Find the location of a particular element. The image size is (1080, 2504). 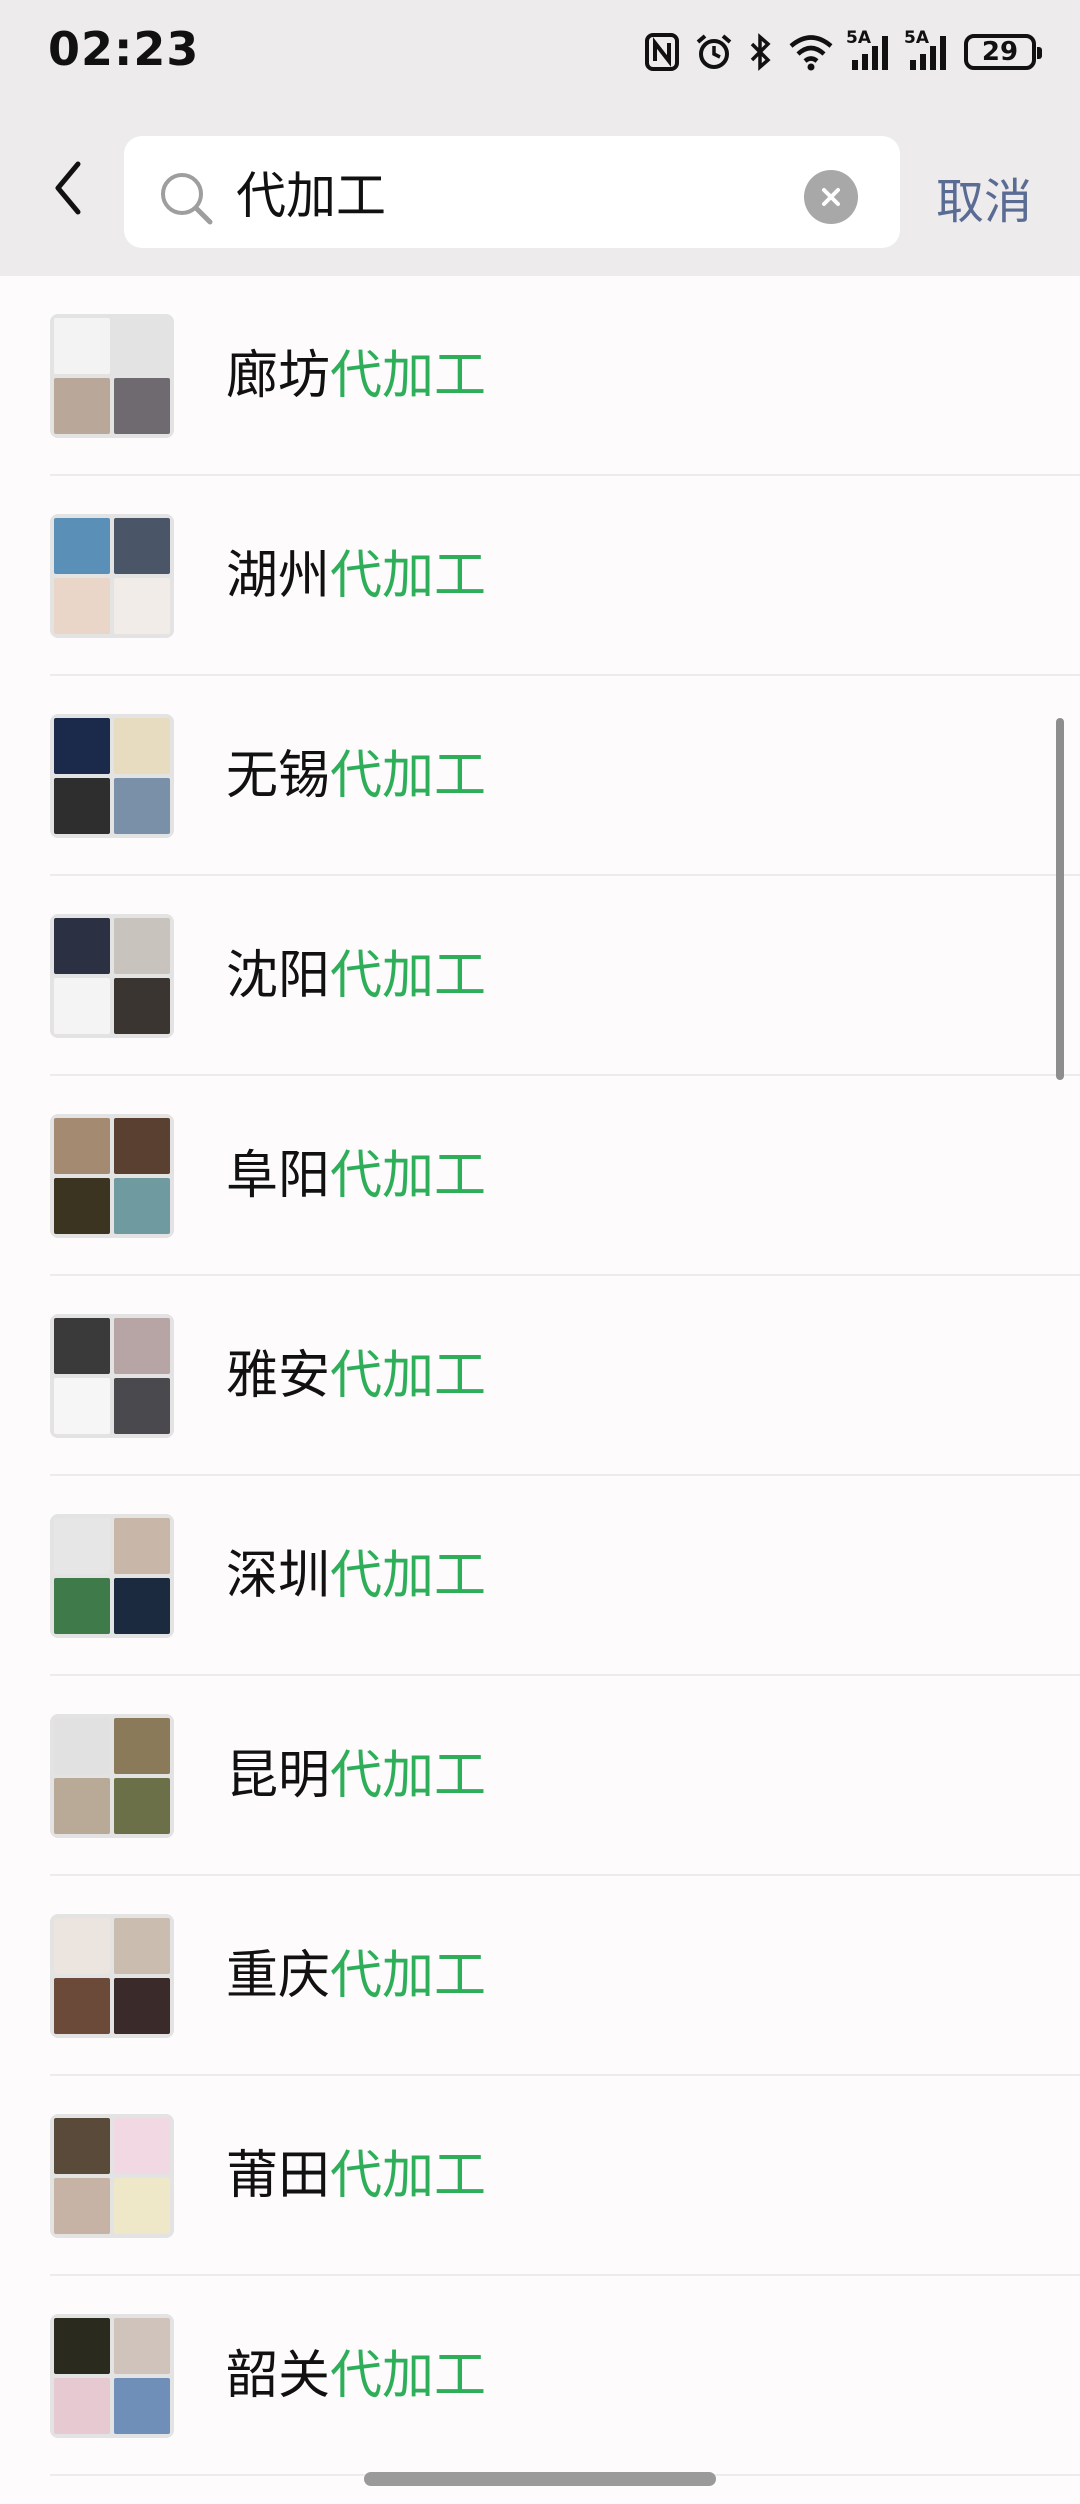

title-prefix: 深圳 is located at coordinates (278, 1576).